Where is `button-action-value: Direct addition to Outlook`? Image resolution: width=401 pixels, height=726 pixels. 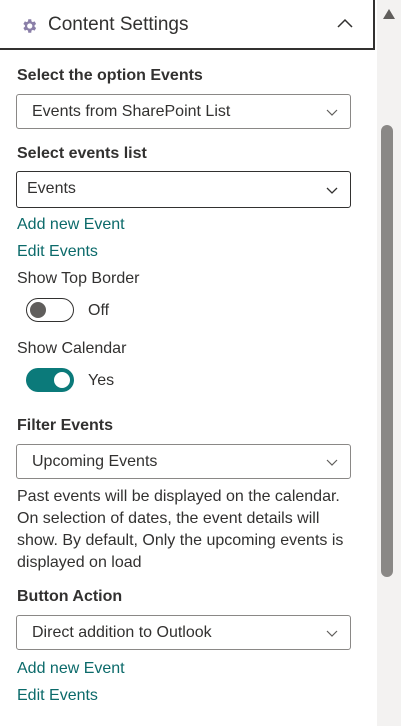 button-action-value: Direct addition to Outlook is located at coordinates (122, 632).